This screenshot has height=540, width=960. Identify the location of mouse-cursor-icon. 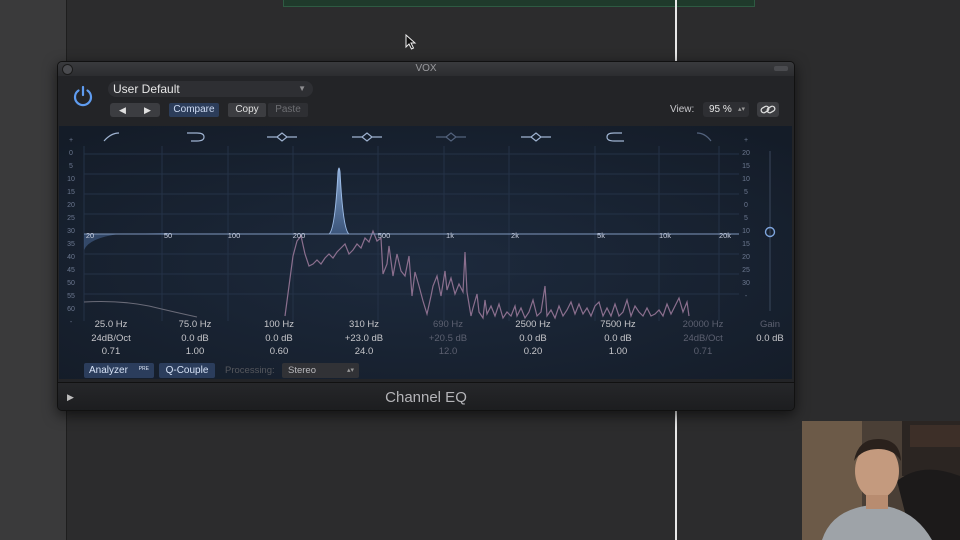
(411, 42).